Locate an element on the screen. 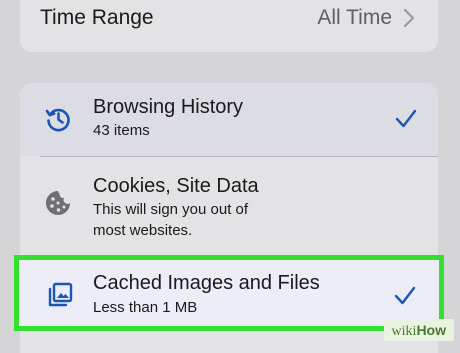 The image size is (460, 353). wikihow-watermark: wikiHow is located at coordinates (418, 330).